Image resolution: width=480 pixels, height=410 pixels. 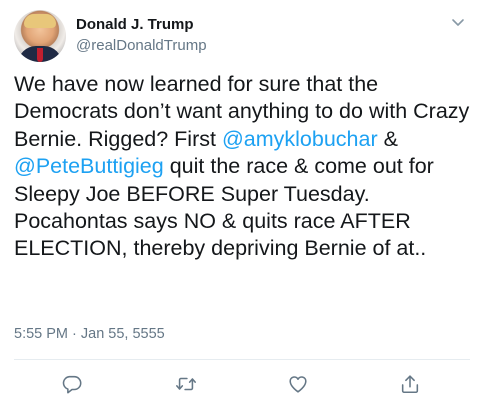 I want to click on chevron-down-icon, so click(x=458, y=22).